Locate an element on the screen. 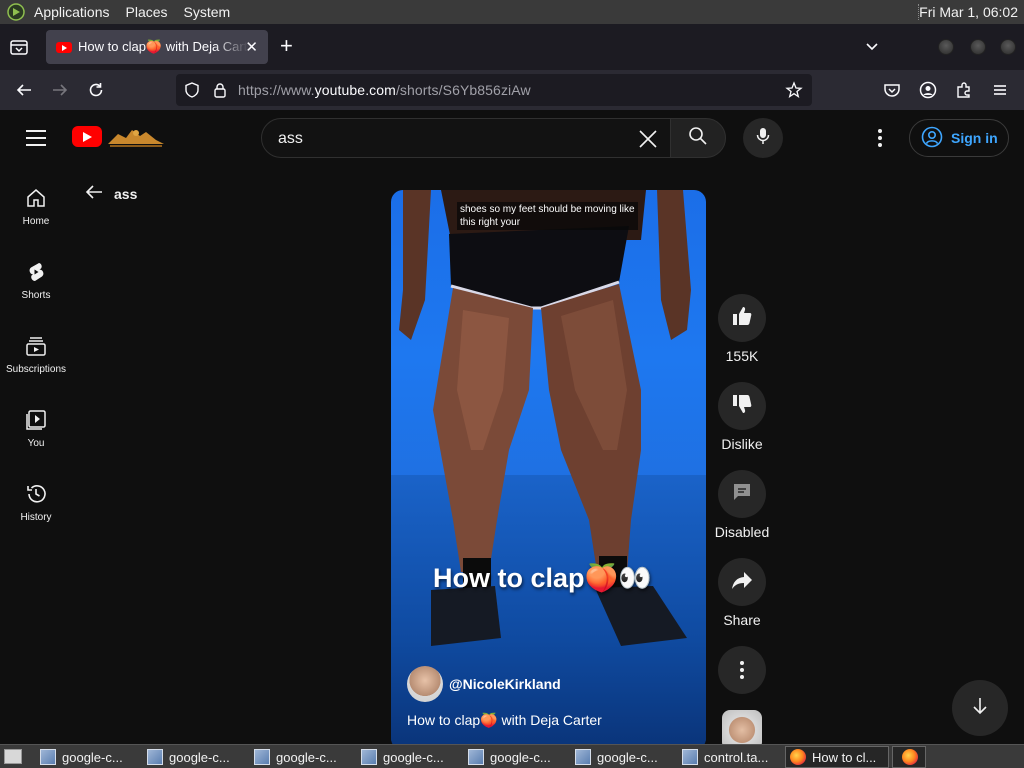 The image size is (1024, 768). dislike-label: Dislike is located at coordinates (742, 444).